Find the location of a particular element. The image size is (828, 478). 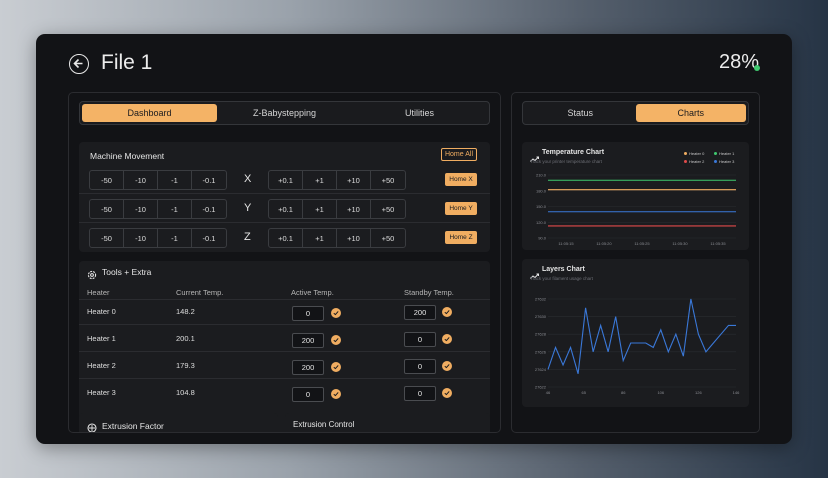

y-tick-label: 27624 is located at coordinates (541, 369).